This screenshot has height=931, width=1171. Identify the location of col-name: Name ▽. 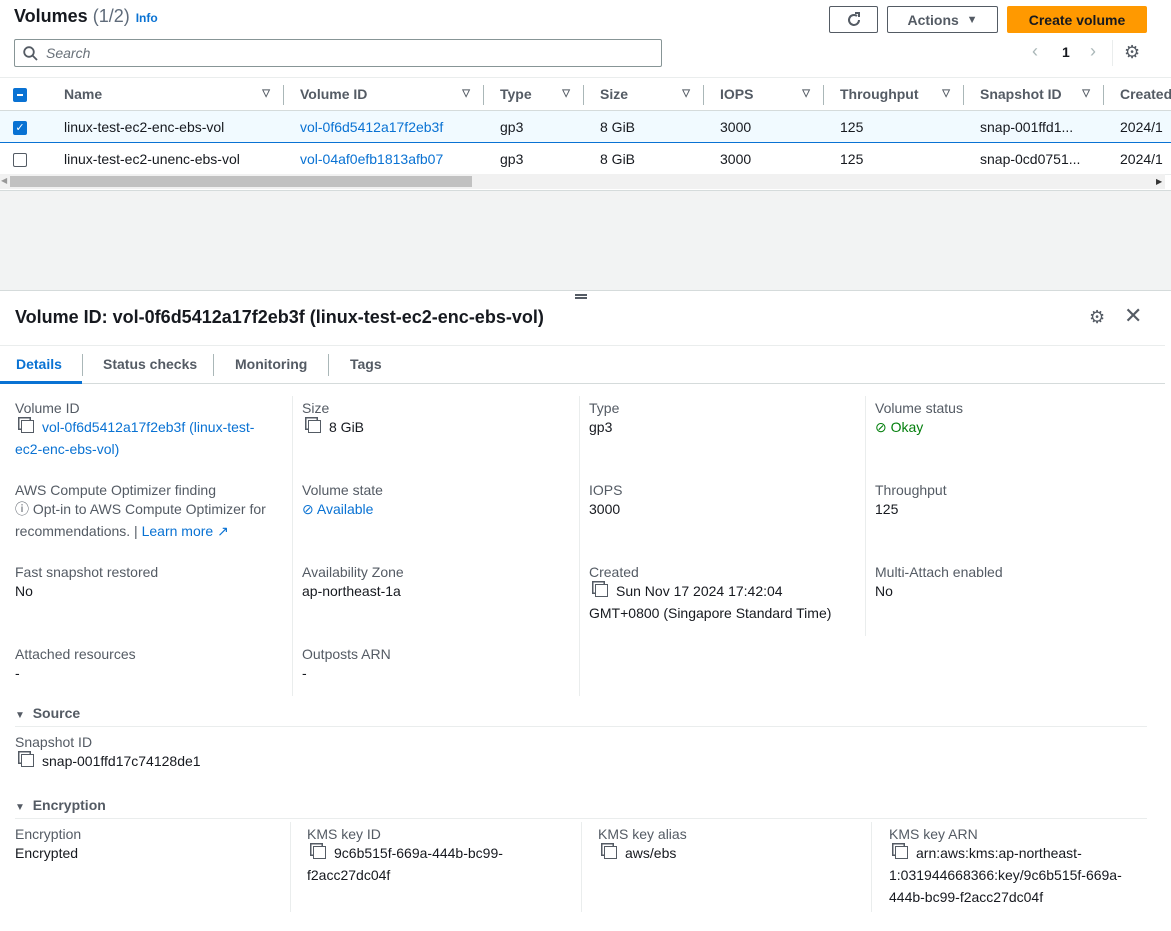
(166, 94).